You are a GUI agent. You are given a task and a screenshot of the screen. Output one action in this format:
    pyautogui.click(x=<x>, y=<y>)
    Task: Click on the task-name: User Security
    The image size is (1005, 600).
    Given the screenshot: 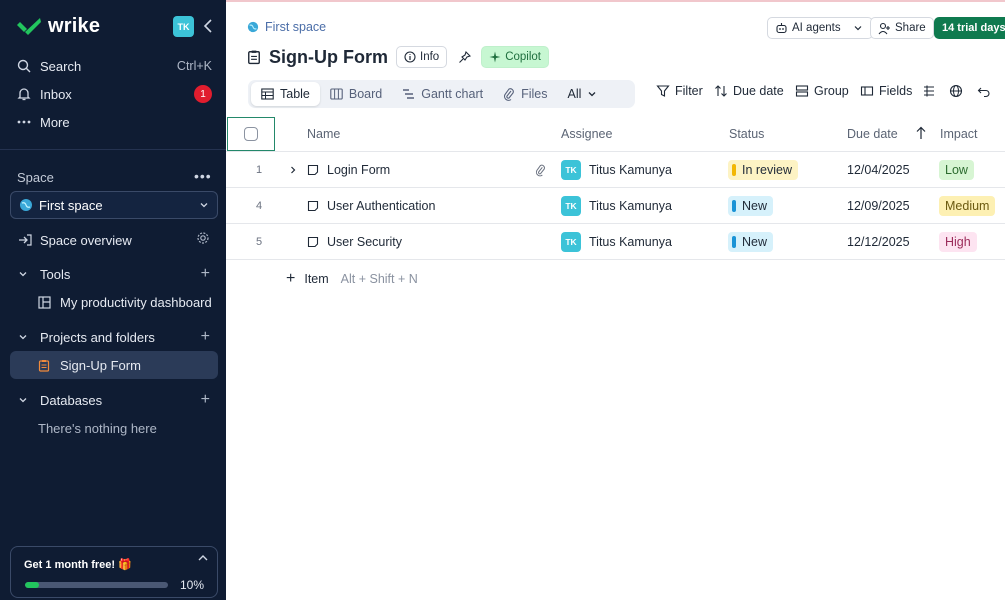 What is the action you would take?
    pyautogui.click(x=364, y=242)
    